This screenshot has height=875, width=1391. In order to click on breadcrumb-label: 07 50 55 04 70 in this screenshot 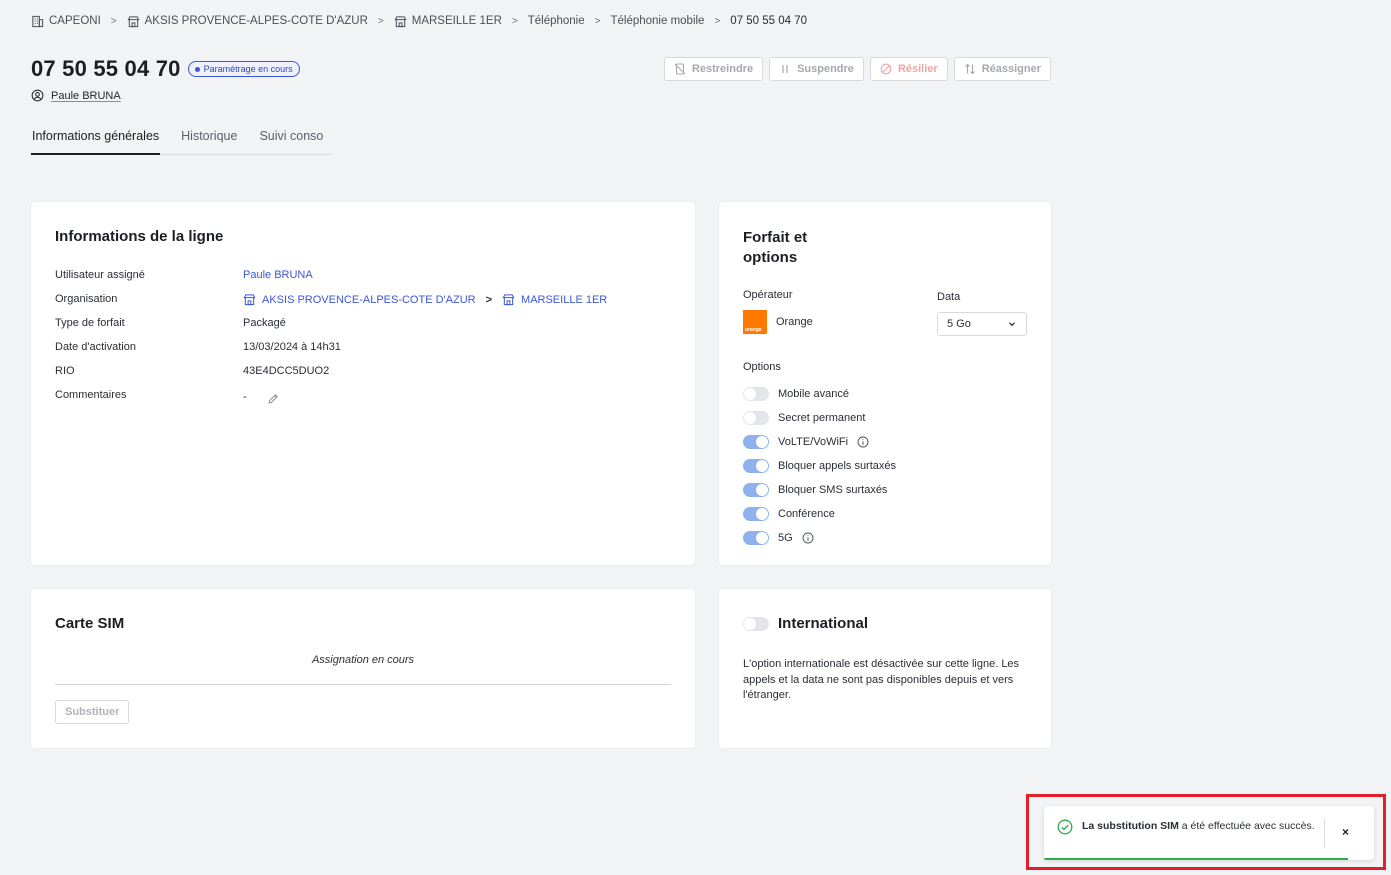, I will do `click(769, 21)`.